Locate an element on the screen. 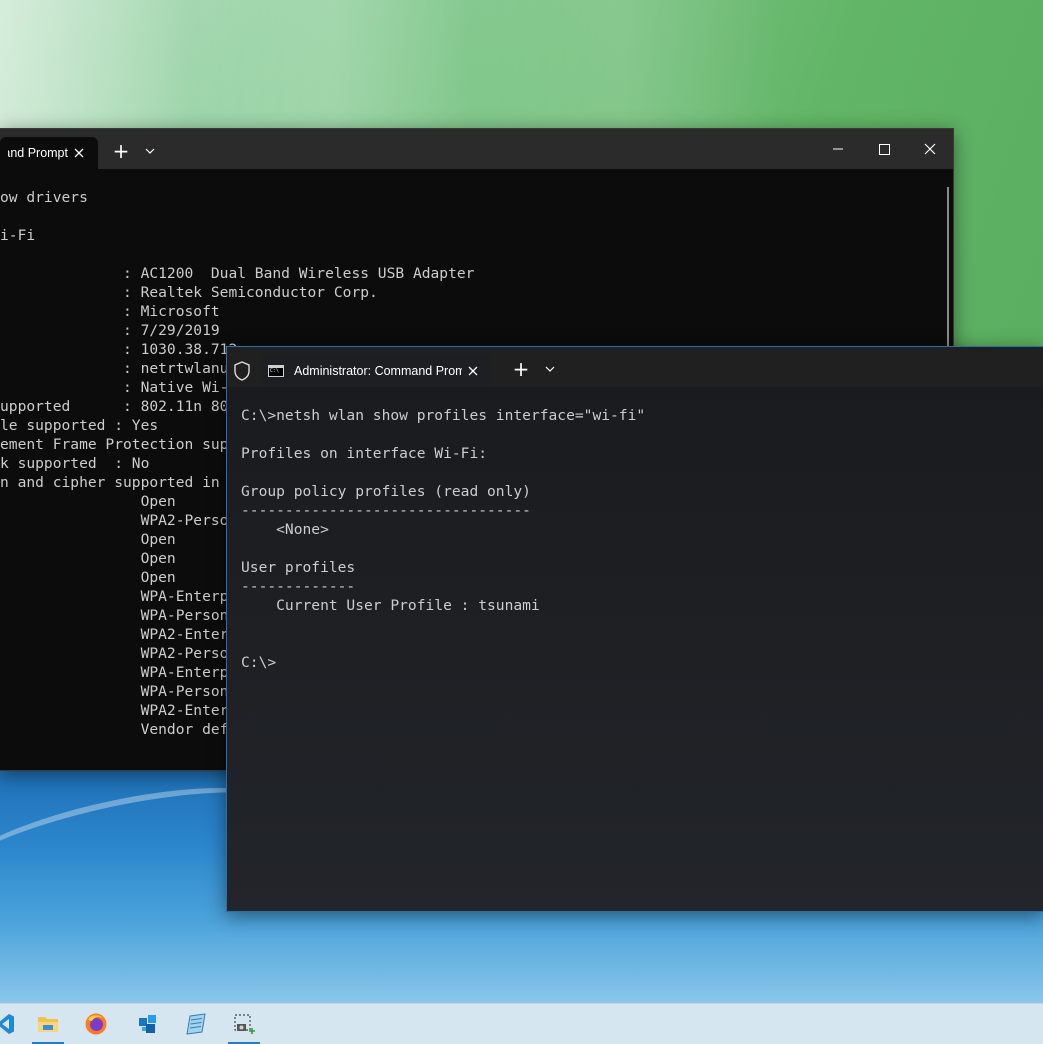  snipping-tool-icon is located at coordinates (244, 1024).